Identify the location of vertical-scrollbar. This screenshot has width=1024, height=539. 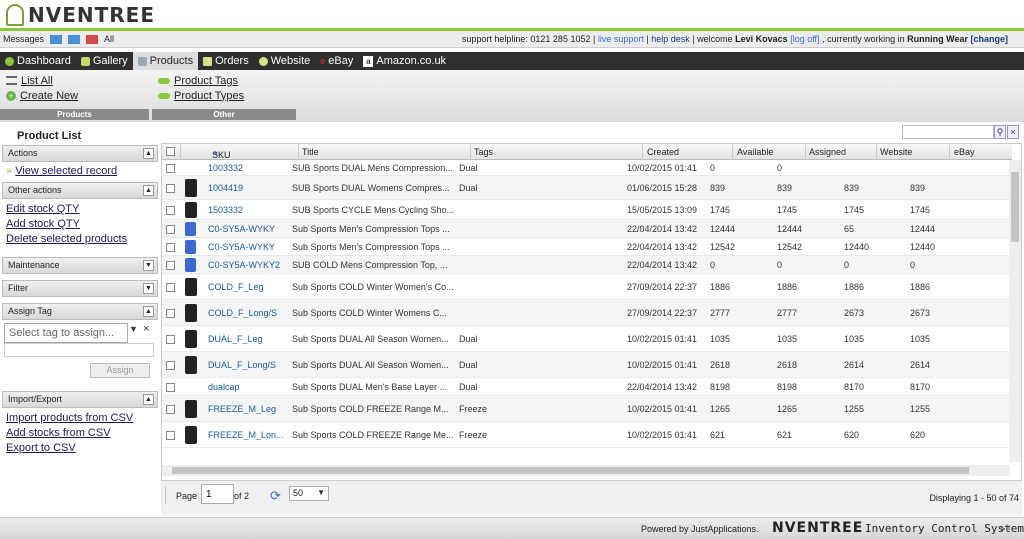
(1015, 311).